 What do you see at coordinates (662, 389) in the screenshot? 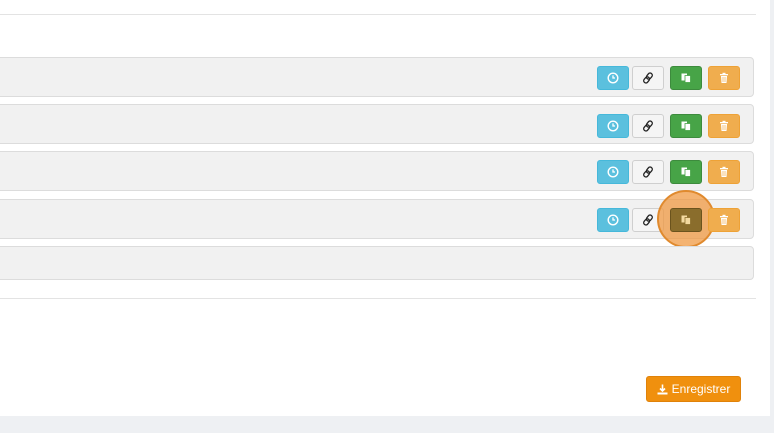
I see `download-icon` at bounding box center [662, 389].